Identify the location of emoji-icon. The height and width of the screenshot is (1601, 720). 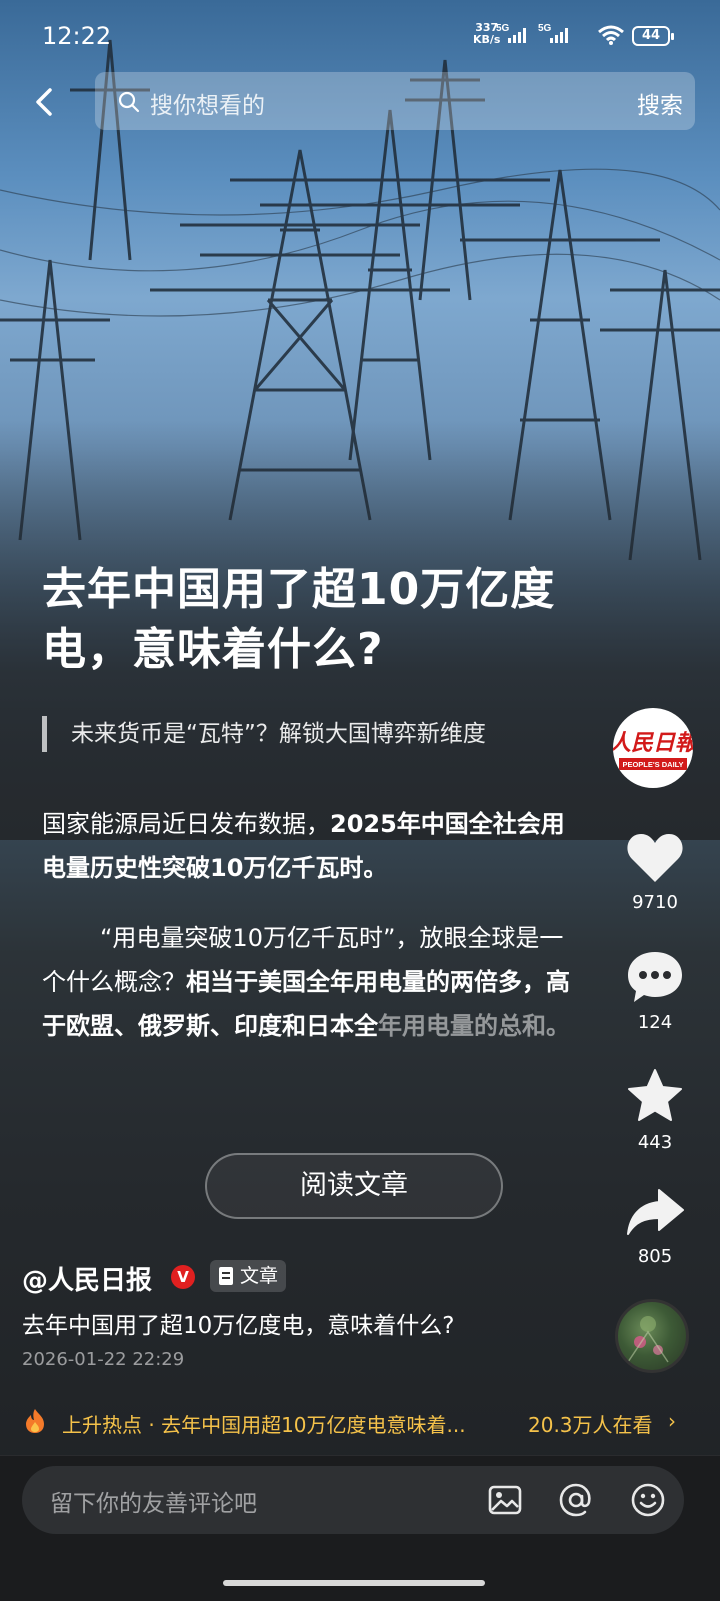
(648, 1500).